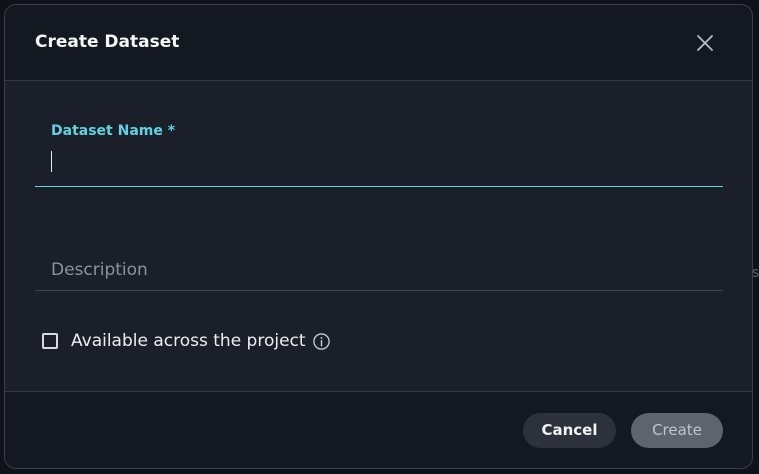 The image size is (759, 474). I want to click on close-button, so click(705, 43).